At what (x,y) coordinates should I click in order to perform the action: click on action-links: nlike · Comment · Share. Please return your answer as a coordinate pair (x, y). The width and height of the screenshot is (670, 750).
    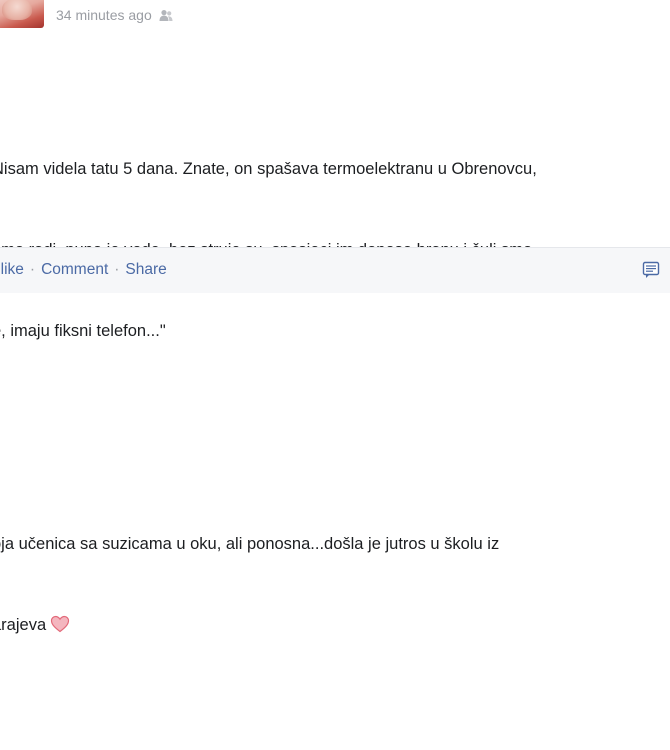
    Looking at the image, I should click on (83, 270).